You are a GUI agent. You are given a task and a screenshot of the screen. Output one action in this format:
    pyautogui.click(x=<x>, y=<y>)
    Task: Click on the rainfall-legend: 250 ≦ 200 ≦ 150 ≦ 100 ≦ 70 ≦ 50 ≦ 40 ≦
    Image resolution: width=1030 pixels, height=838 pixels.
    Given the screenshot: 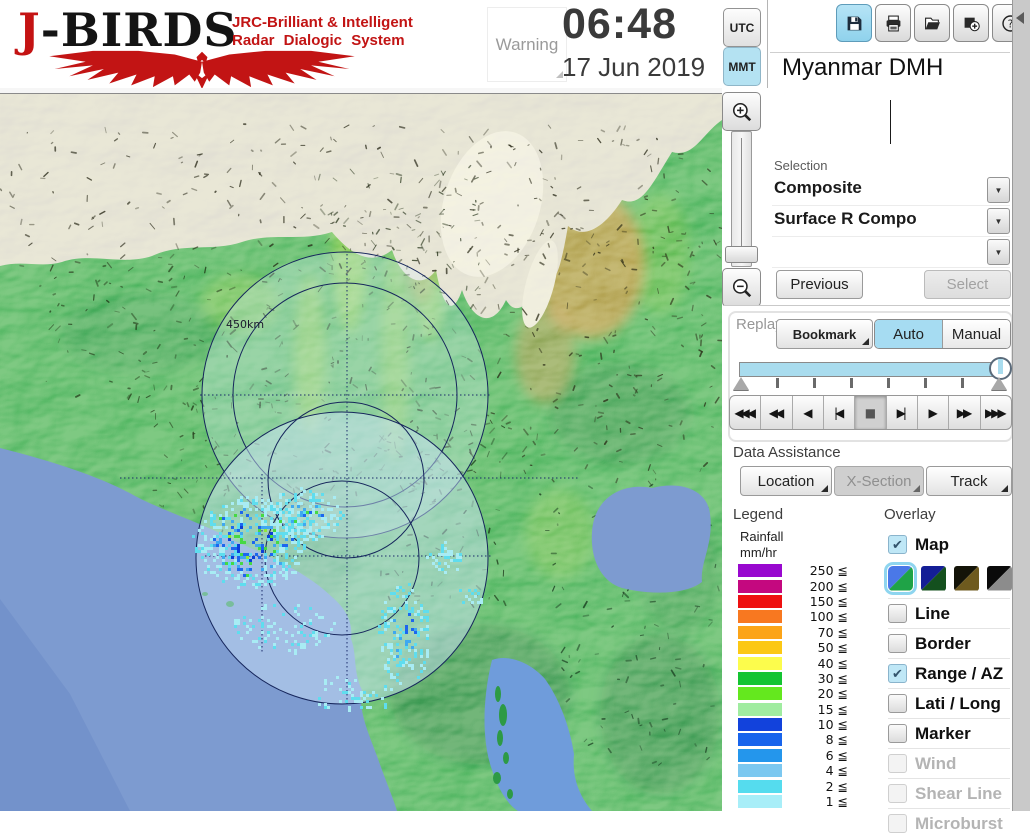 What is the action you would take?
    pyautogui.click(x=793, y=686)
    